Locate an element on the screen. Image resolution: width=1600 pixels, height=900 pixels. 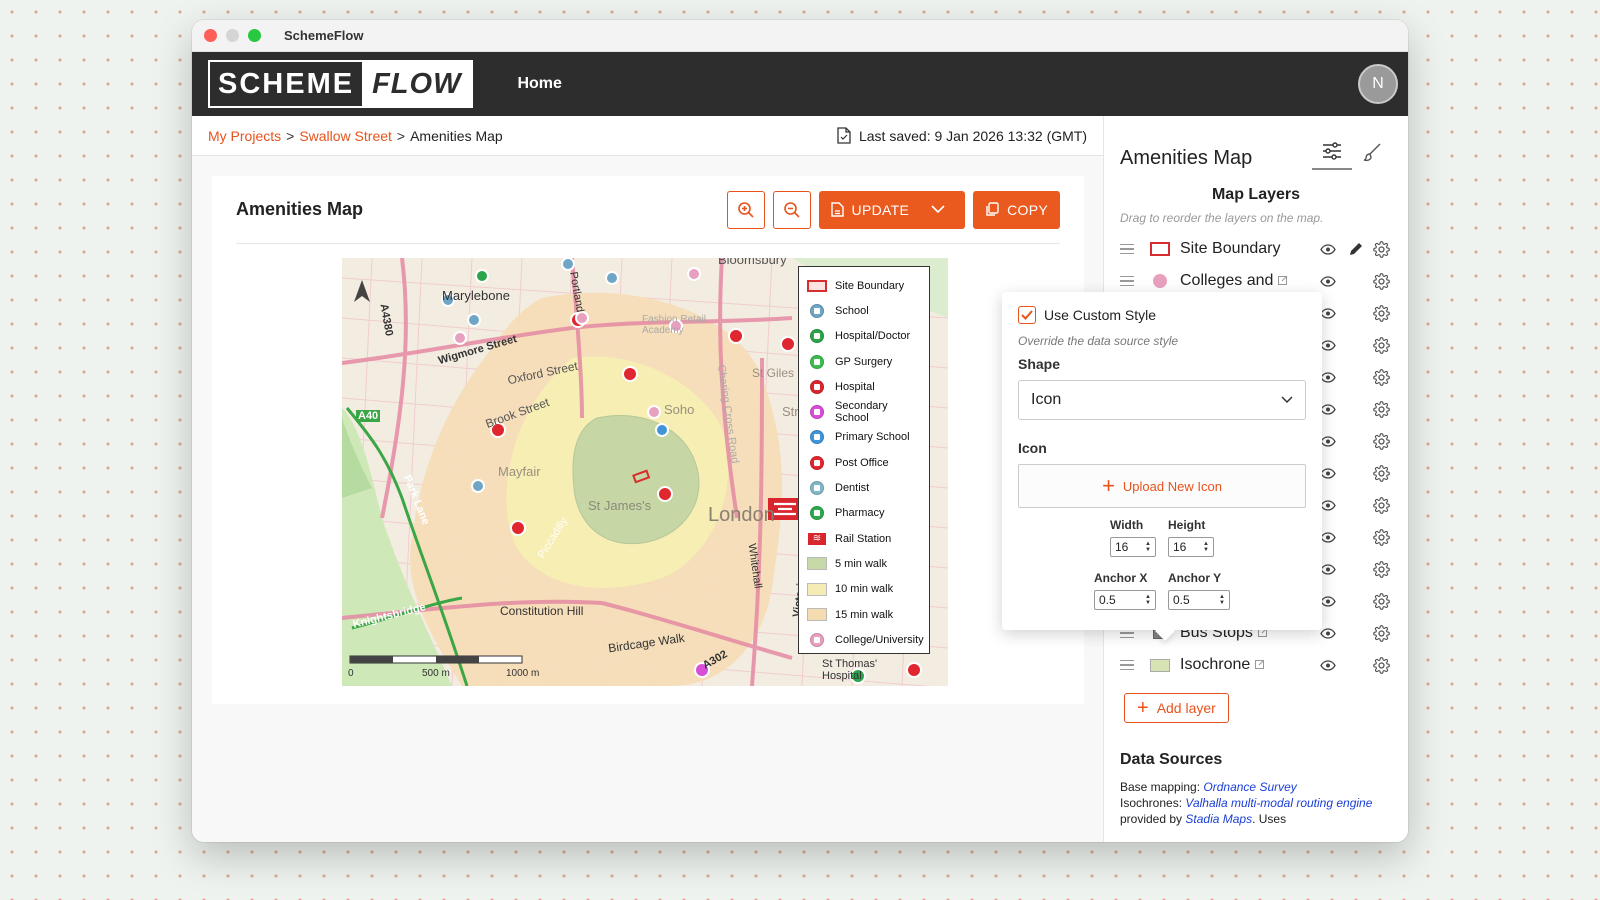
add-layer-label: Add layer is located at coordinates (1186, 708).